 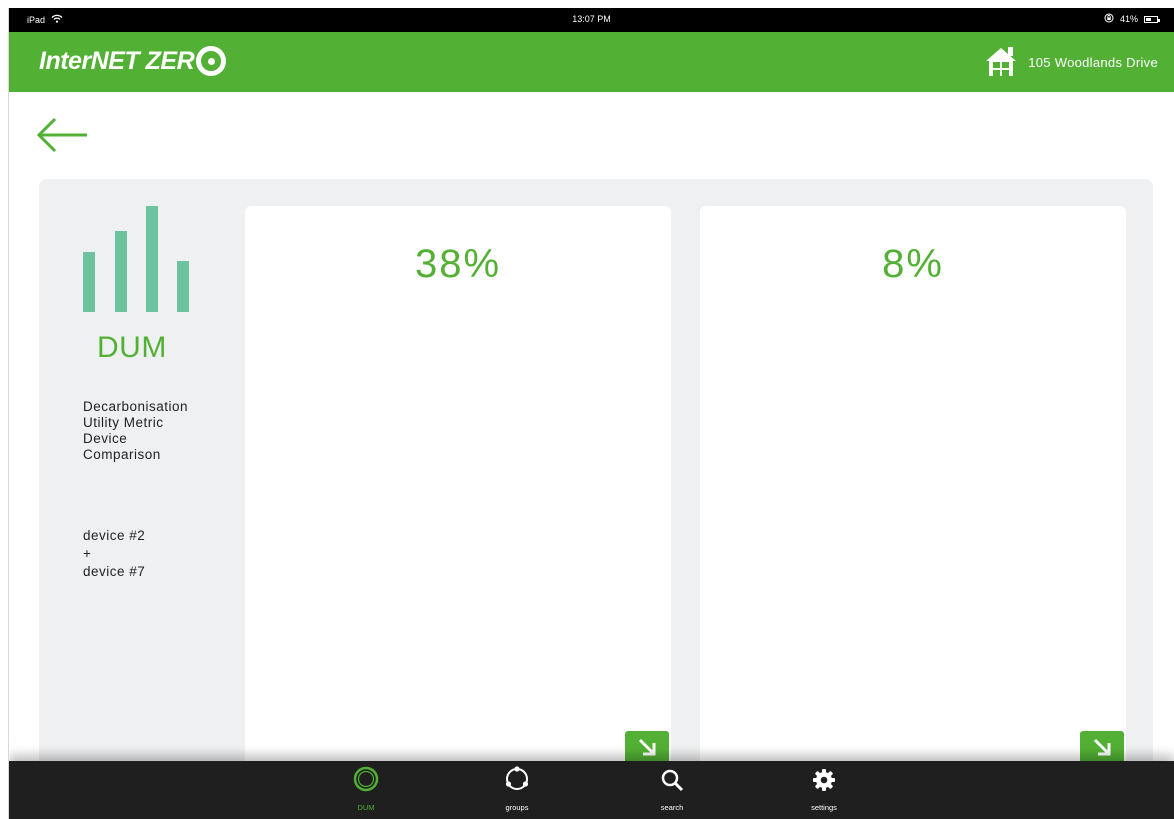 What do you see at coordinates (123, 422) in the screenshot?
I see `description-line: Utility Metric` at bounding box center [123, 422].